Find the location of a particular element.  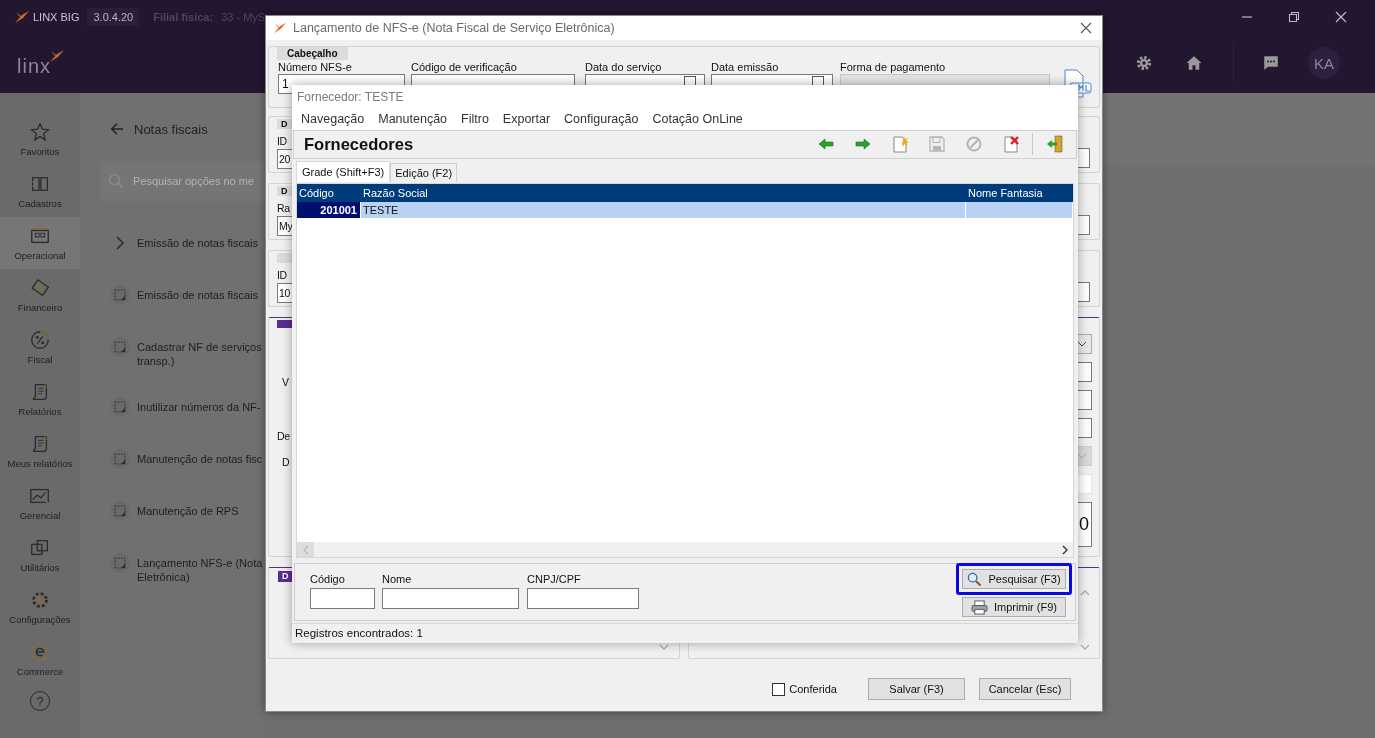

field-label: Código is located at coordinates (328, 580).